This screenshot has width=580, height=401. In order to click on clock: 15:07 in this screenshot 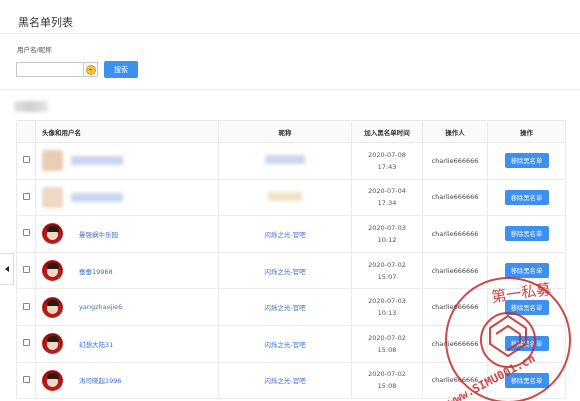, I will do `click(387, 276)`.